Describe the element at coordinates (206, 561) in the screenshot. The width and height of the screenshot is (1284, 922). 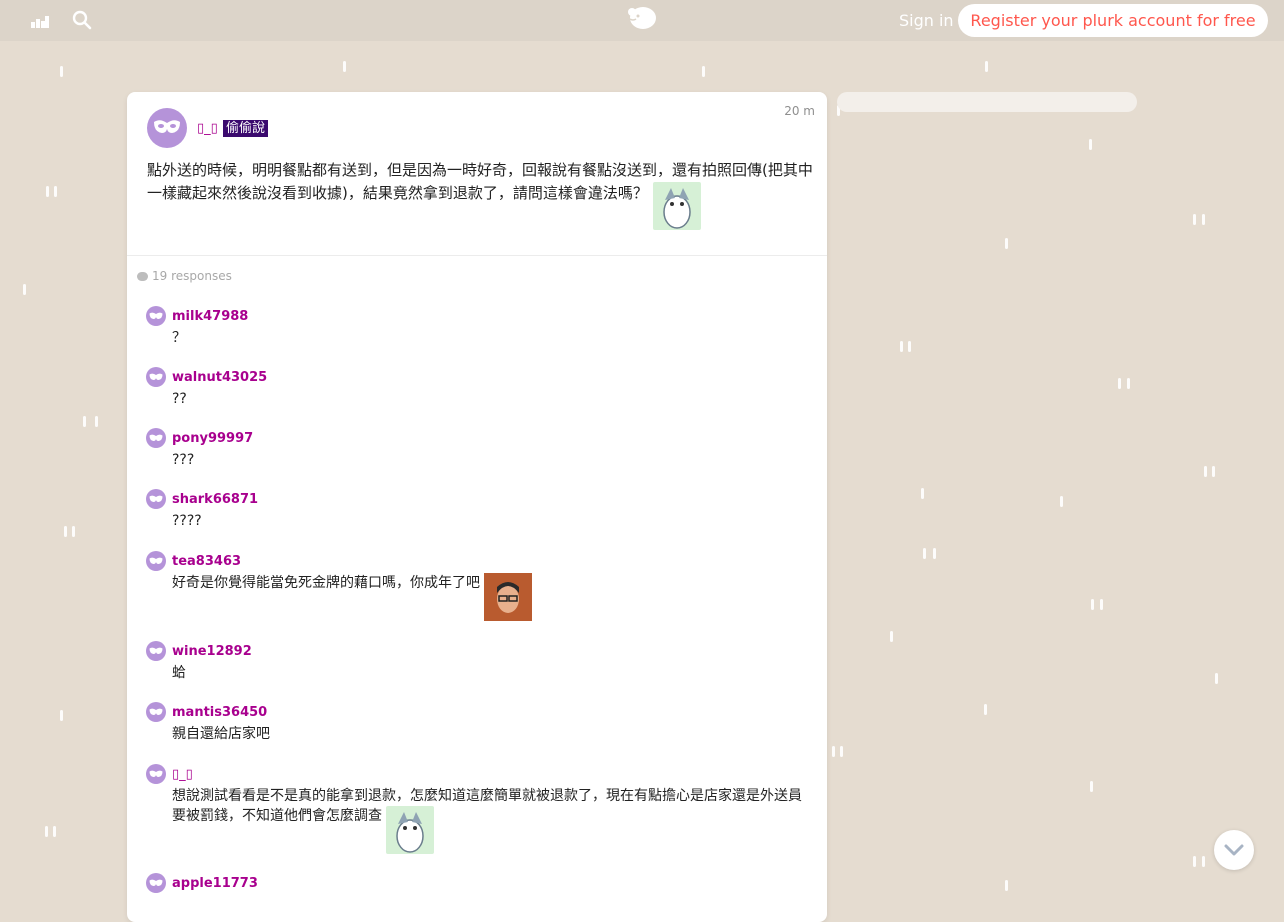
I see `response-author: tea83463` at that location.